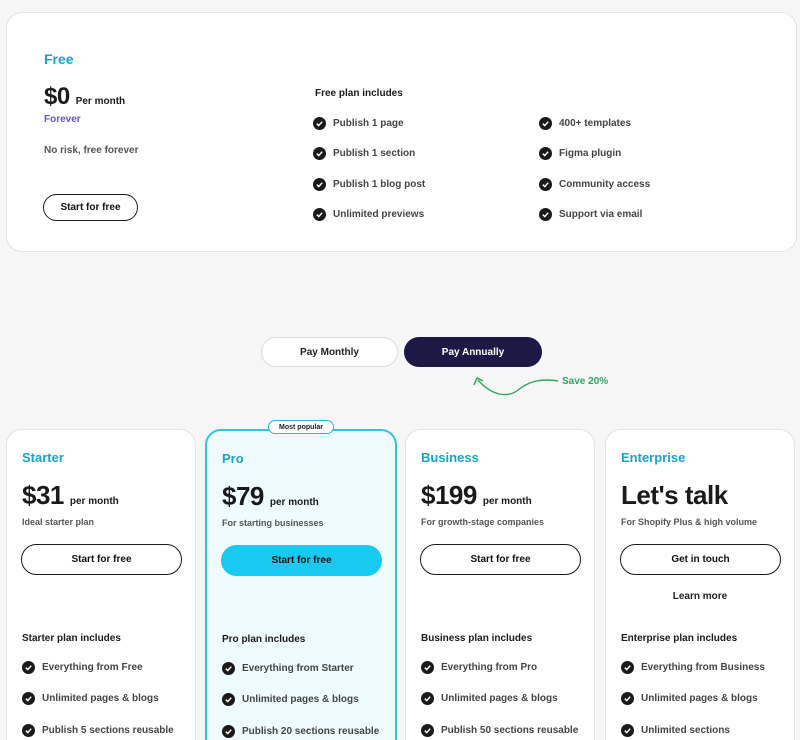 The height and width of the screenshot is (740, 800). What do you see at coordinates (500, 559) in the screenshot?
I see `business-start-button: Start for free` at bounding box center [500, 559].